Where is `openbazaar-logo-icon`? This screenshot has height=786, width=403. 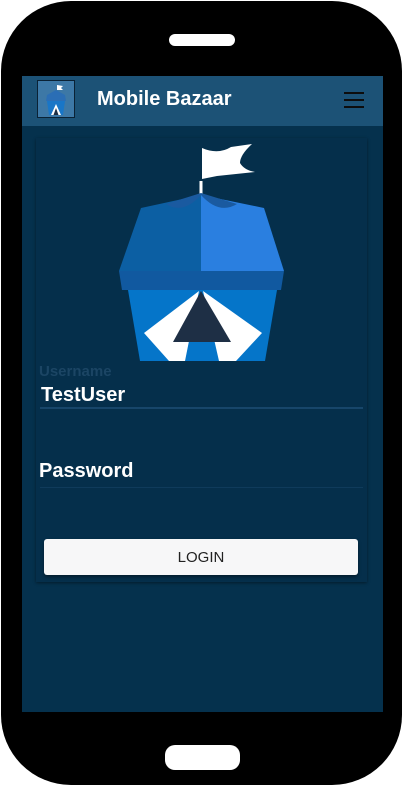
openbazaar-logo-icon is located at coordinates (201, 252).